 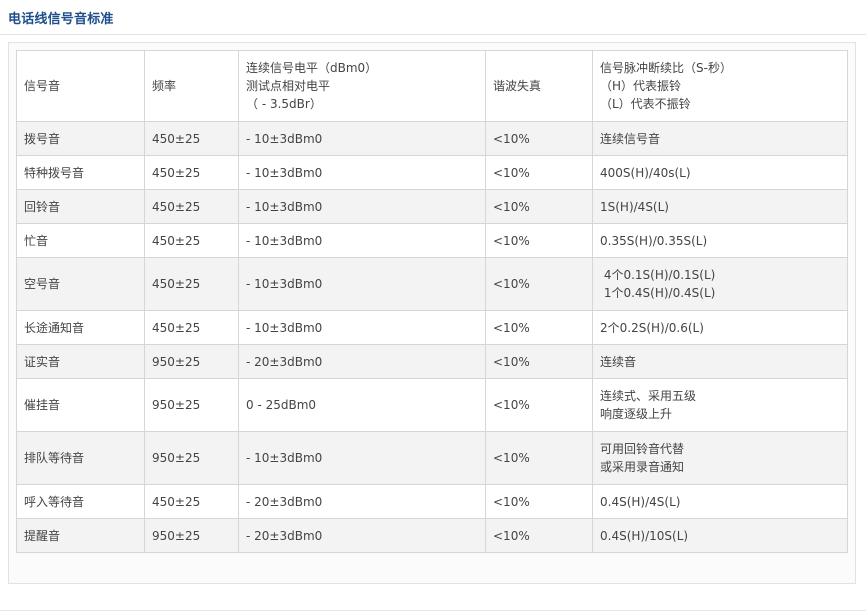 What do you see at coordinates (80, 361) in the screenshot?
I see `cell-signal: 证实音` at bounding box center [80, 361].